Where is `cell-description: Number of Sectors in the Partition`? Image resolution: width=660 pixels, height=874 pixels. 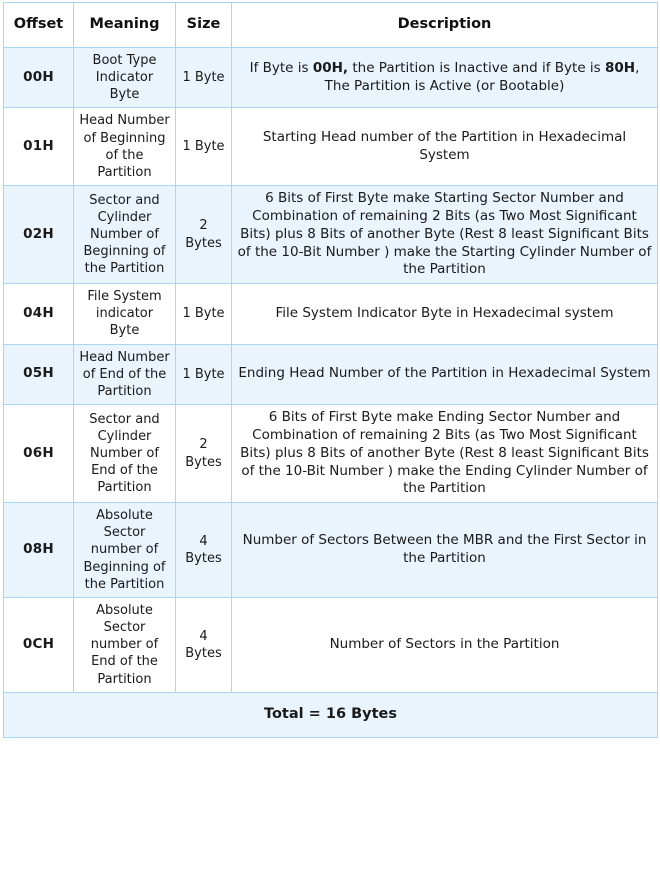
cell-description: Number of Sectors in the Partition is located at coordinates (444, 644).